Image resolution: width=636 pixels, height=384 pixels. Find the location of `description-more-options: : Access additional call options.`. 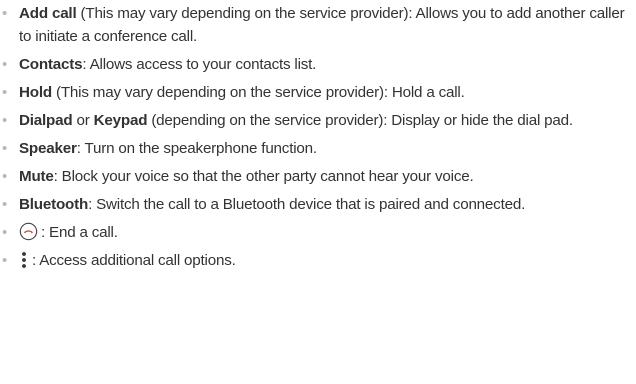

description-more-options: : Access additional call options. is located at coordinates (134, 260).